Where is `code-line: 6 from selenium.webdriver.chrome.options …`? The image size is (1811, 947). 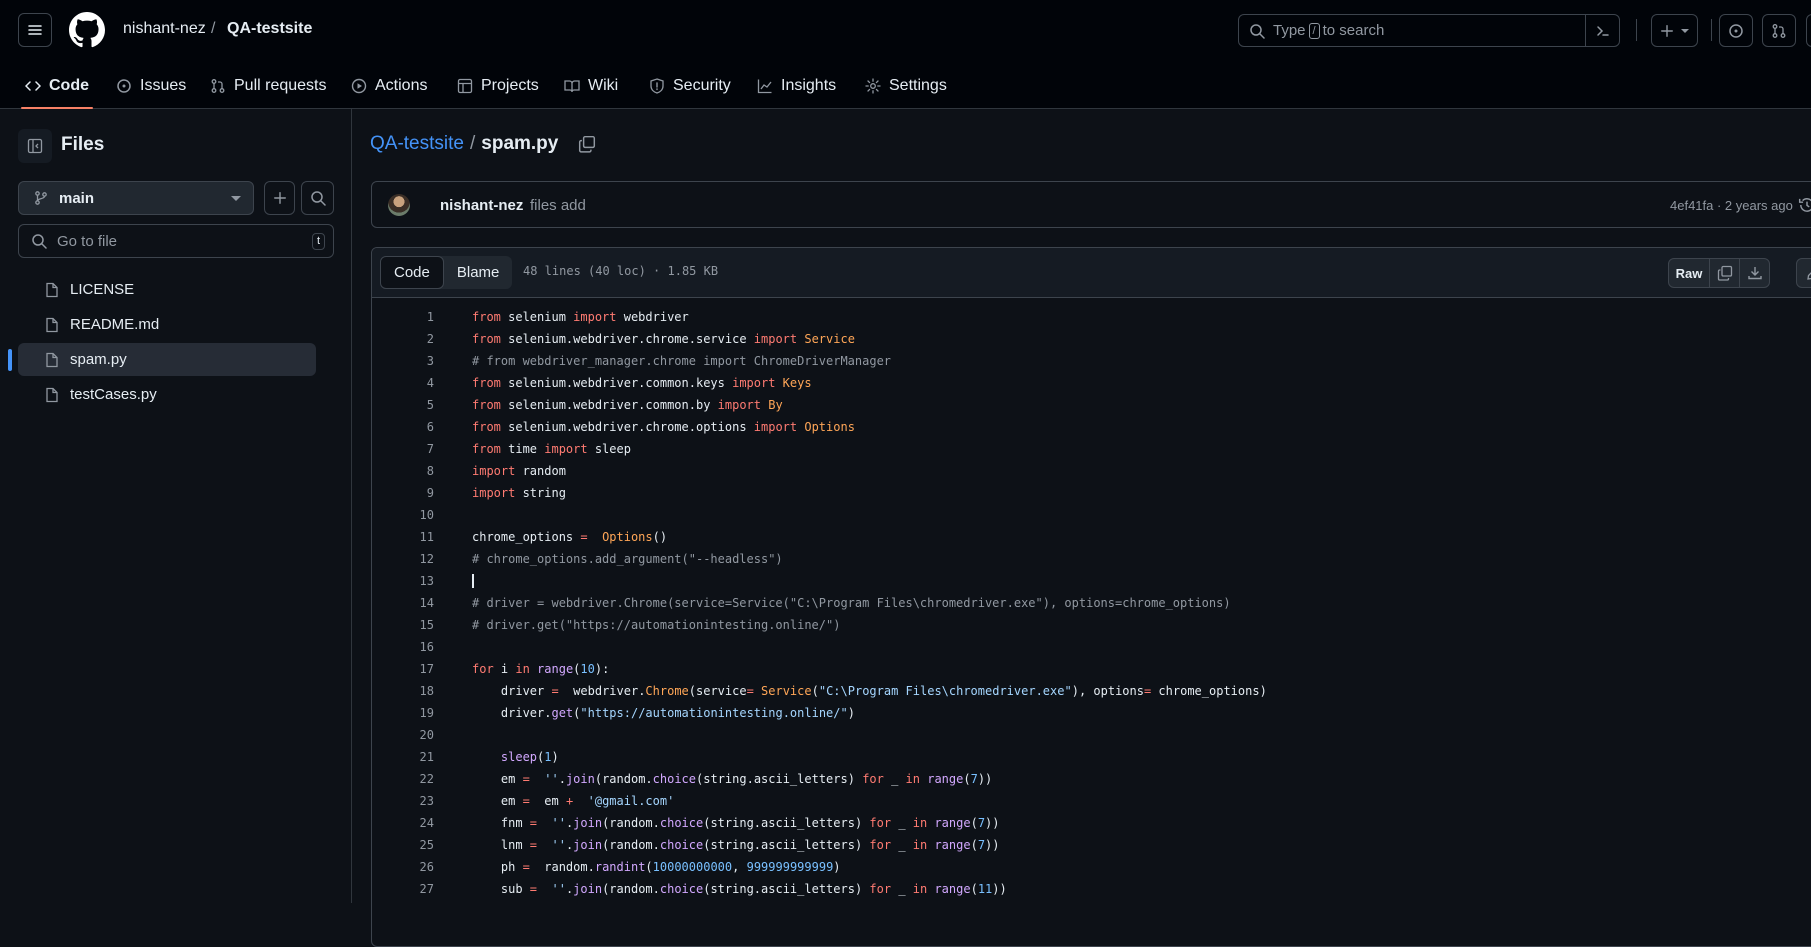 code-line: 6 from selenium.webdriver.chrome.options … is located at coordinates (1091, 427).